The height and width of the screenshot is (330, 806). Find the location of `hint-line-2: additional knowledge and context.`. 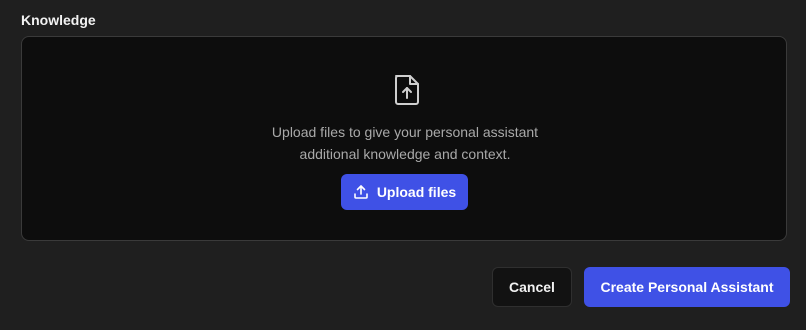

hint-line-2: additional knowledge and context. is located at coordinates (405, 154).